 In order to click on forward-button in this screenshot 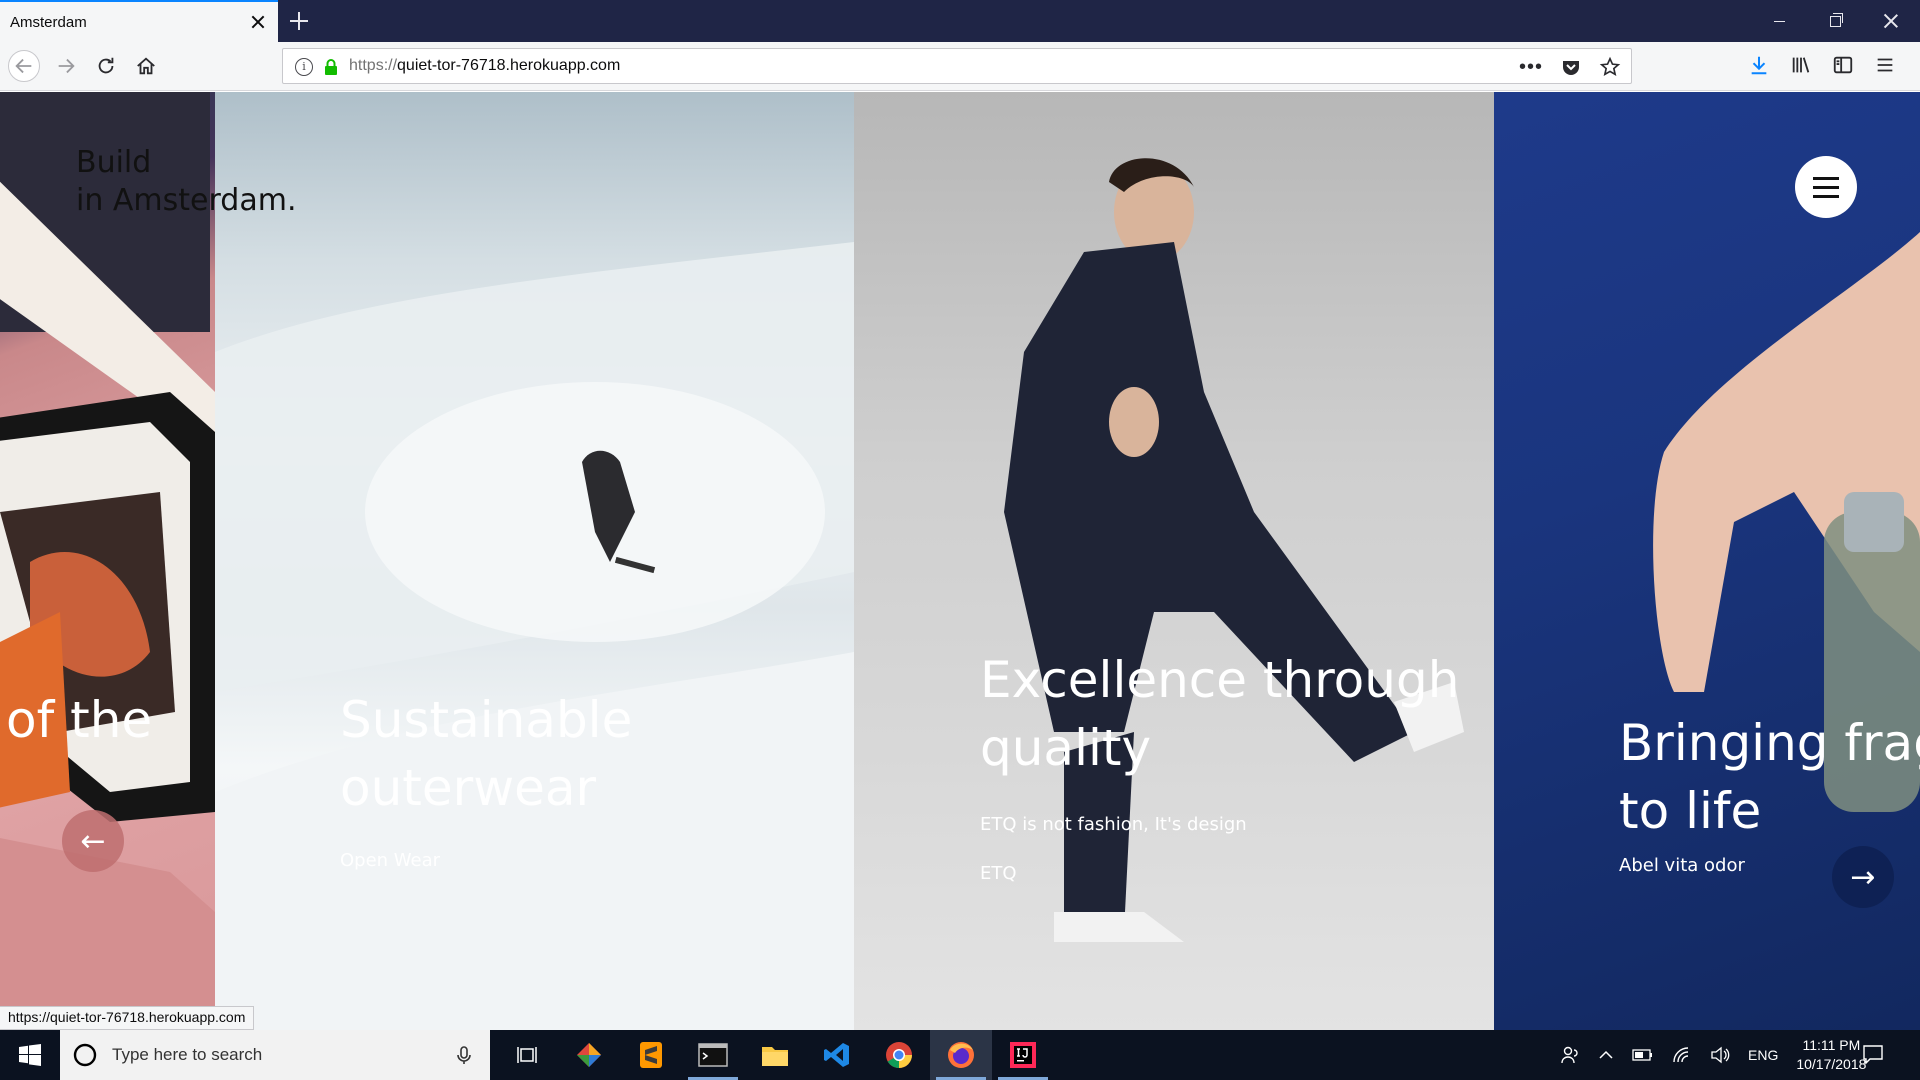, I will do `click(66, 66)`.